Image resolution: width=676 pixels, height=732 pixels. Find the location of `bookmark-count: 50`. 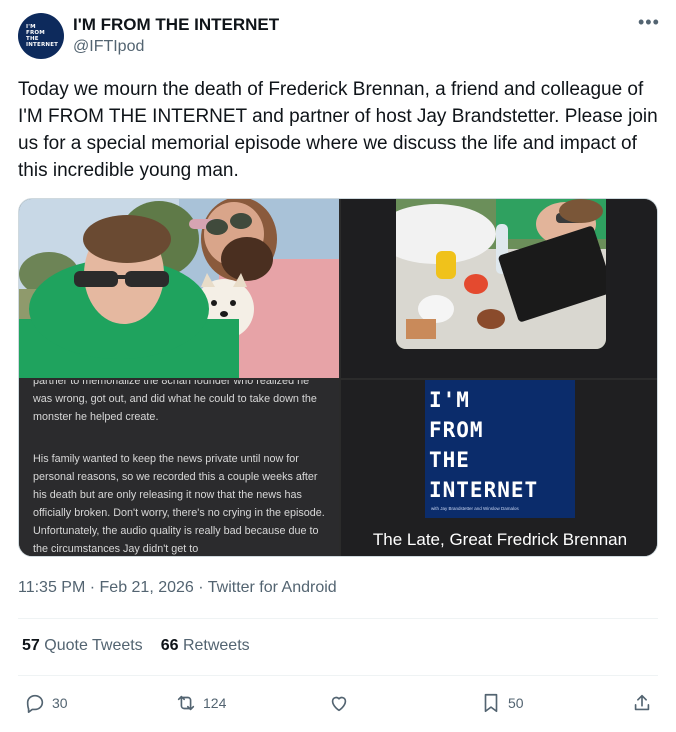

bookmark-count: 50 is located at coordinates (516, 703).